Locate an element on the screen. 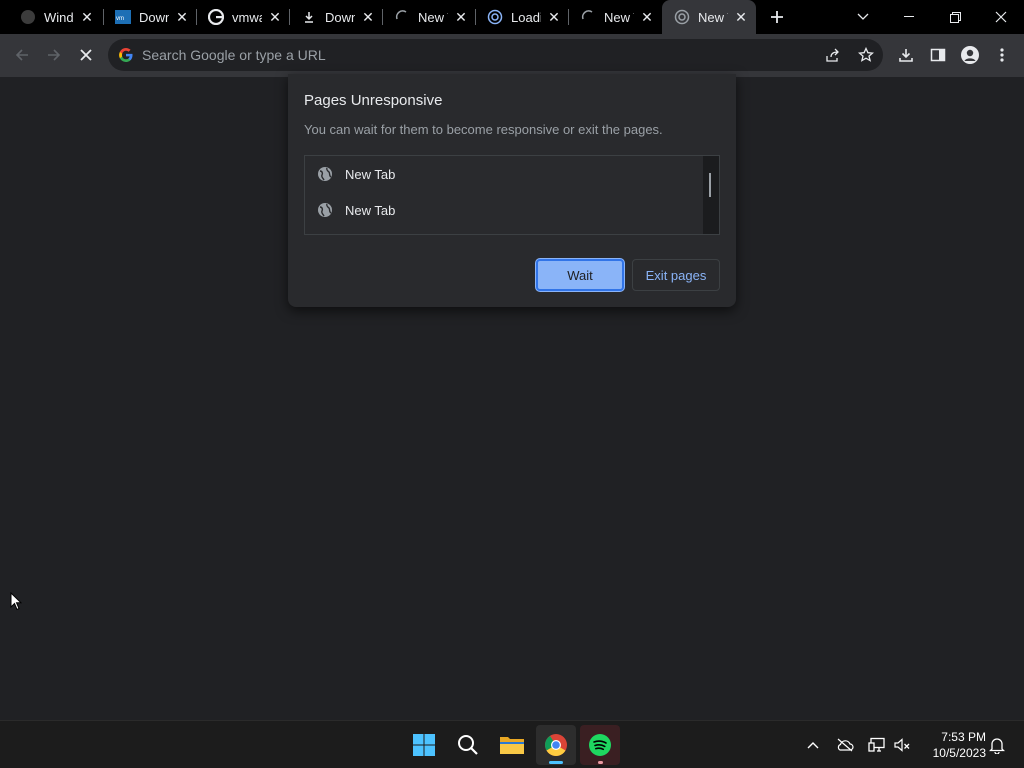 The image size is (1024, 768). forward-button is located at coordinates (54, 55).